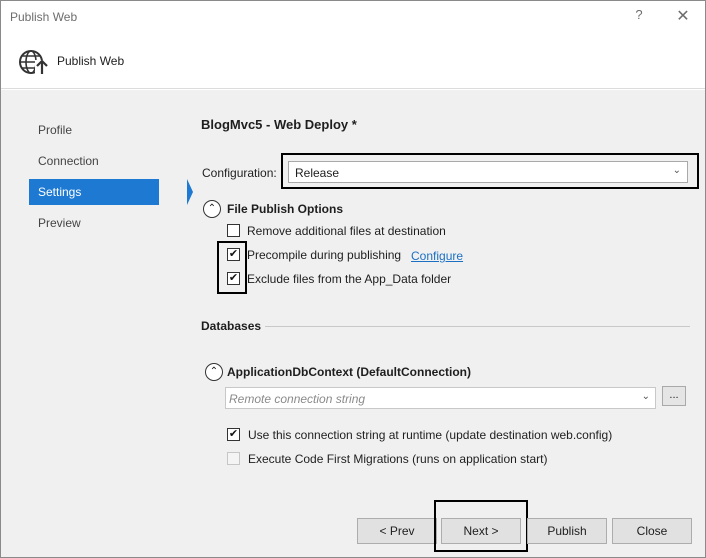 This screenshot has width=706, height=558. I want to click on collapse-dbcontext-button: ⌃, so click(214, 372).